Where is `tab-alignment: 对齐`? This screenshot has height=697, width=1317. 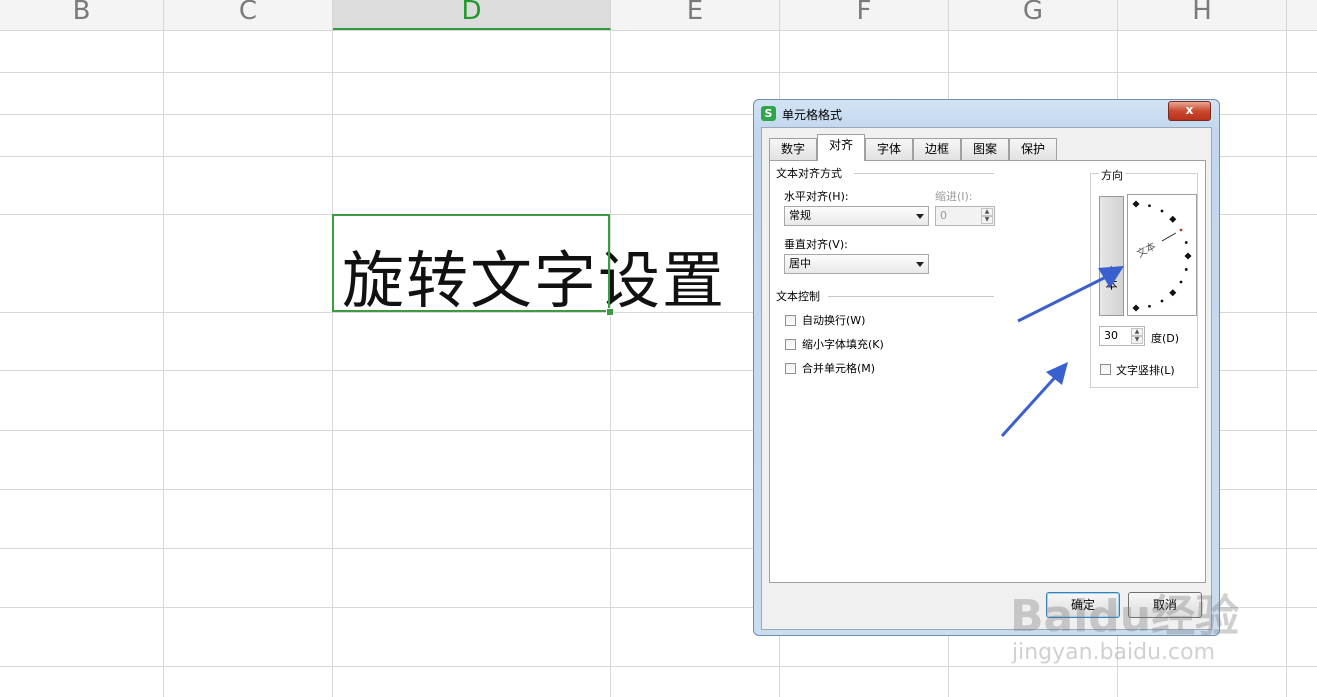 tab-alignment: 对齐 is located at coordinates (841, 147).